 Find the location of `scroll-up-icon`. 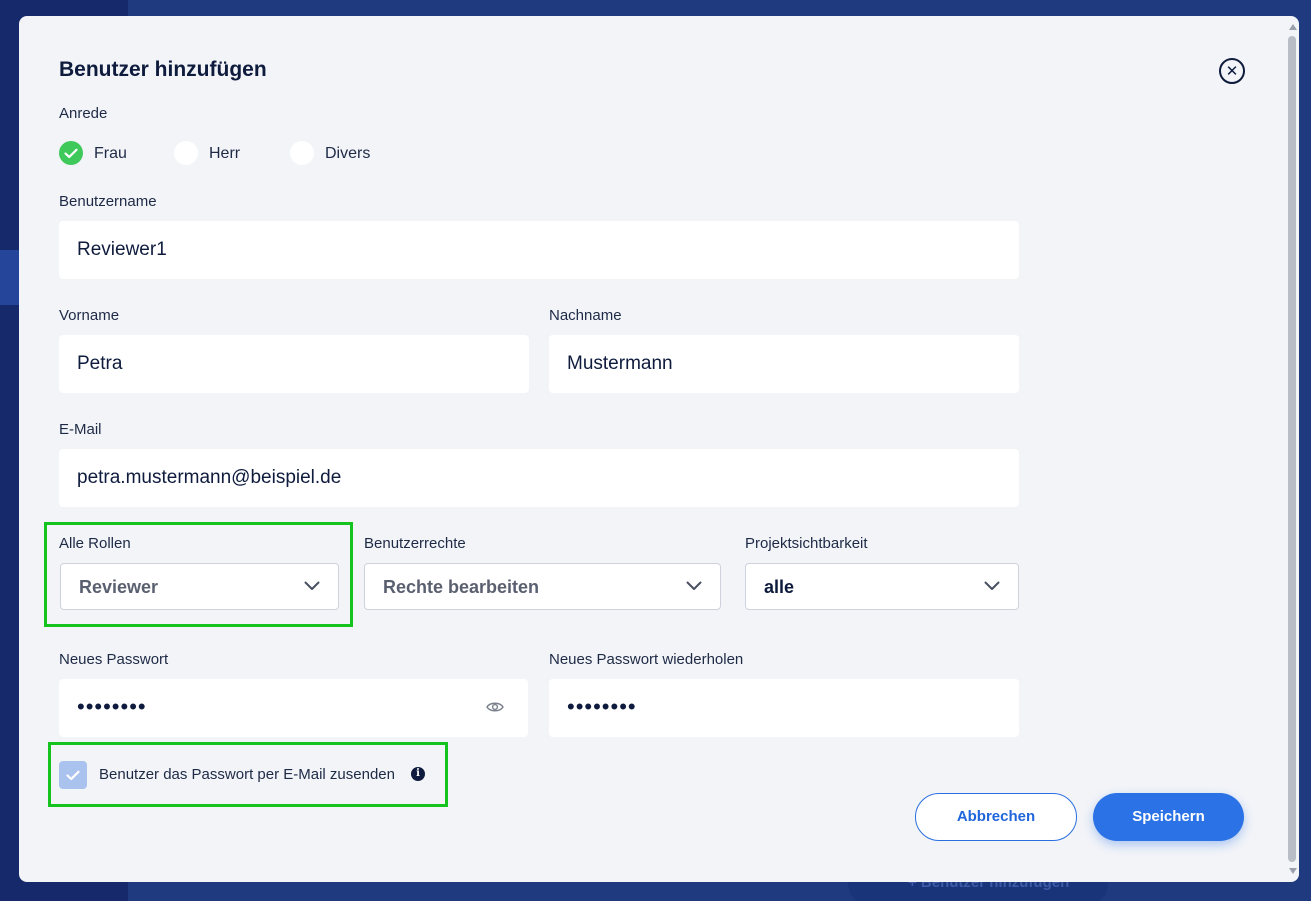

scroll-up-icon is located at coordinates (1293, 27).